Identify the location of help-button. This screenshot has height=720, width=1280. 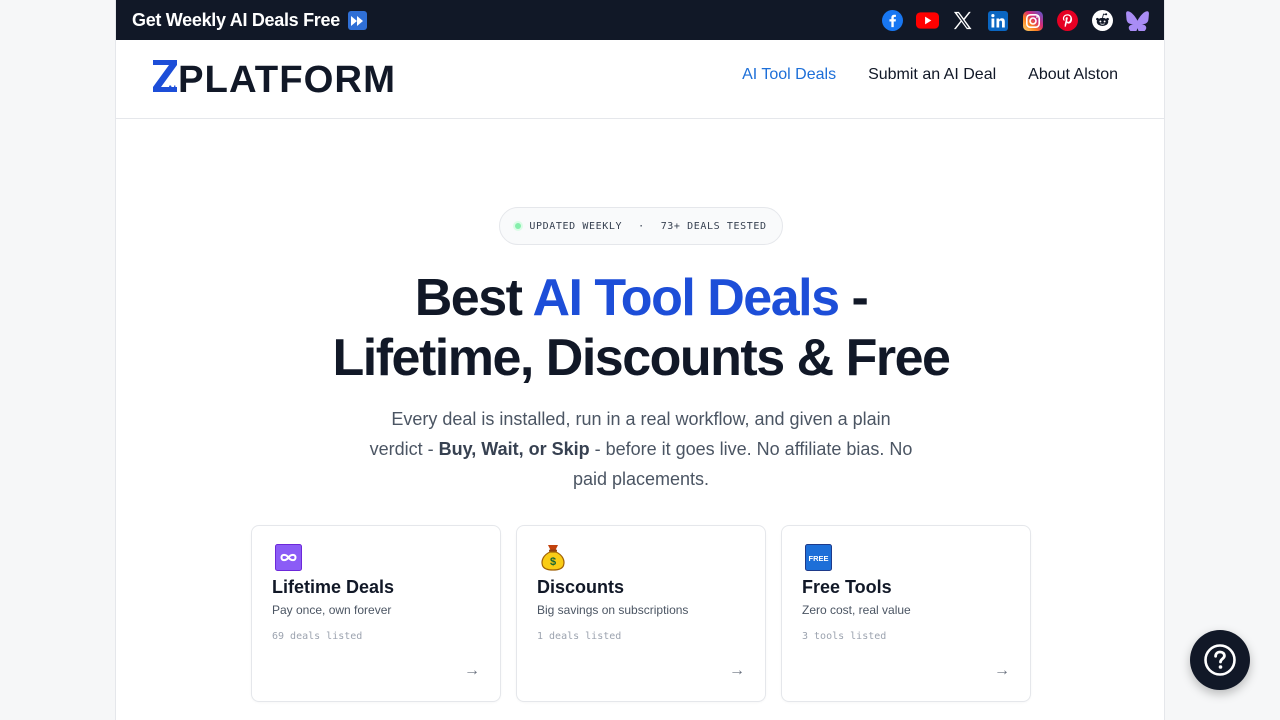
(1220, 660).